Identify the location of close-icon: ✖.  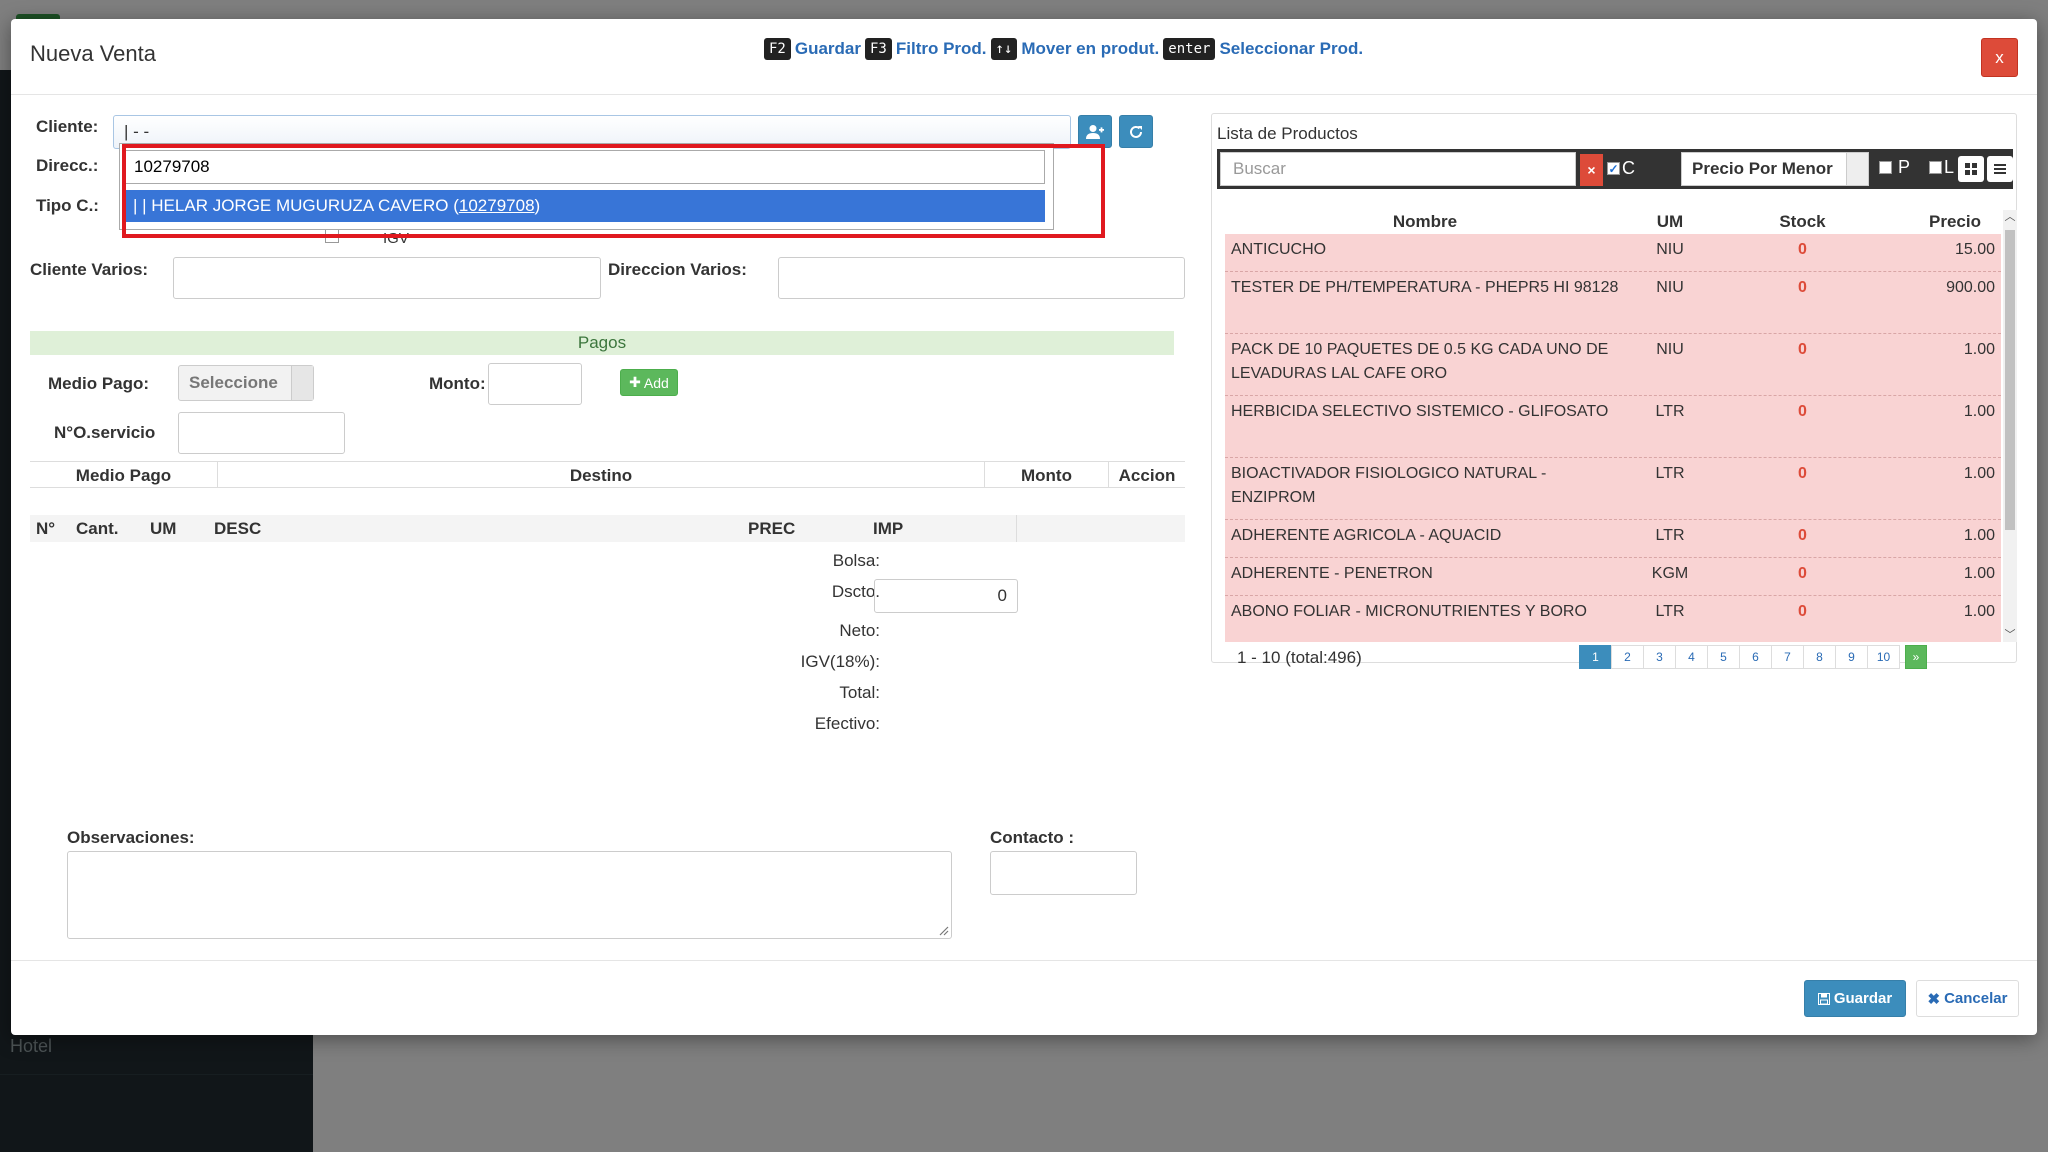
(1934, 999).